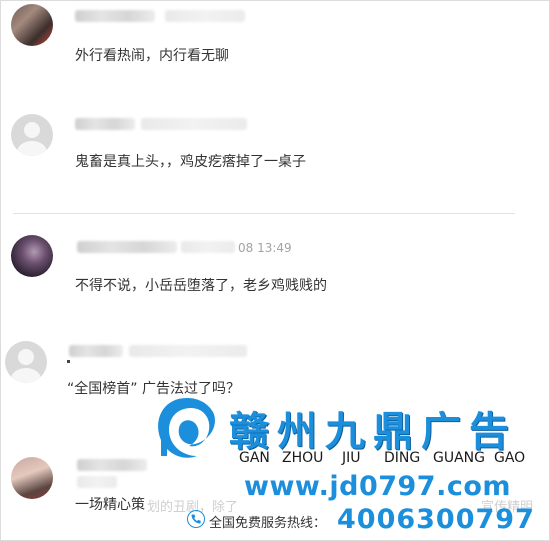  I want to click on watermark-pinyin: GAO, so click(510, 458).